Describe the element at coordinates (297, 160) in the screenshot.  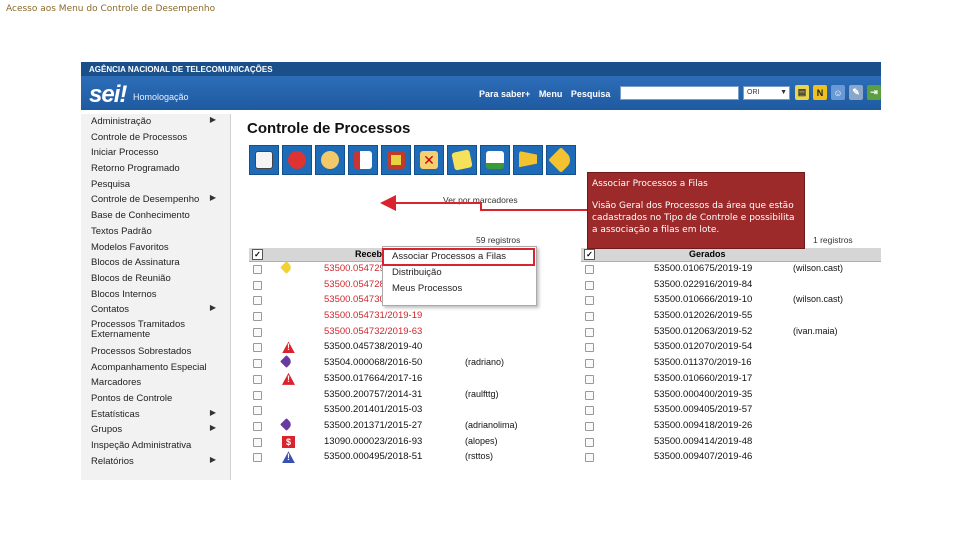
I see `tools-icon` at that location.